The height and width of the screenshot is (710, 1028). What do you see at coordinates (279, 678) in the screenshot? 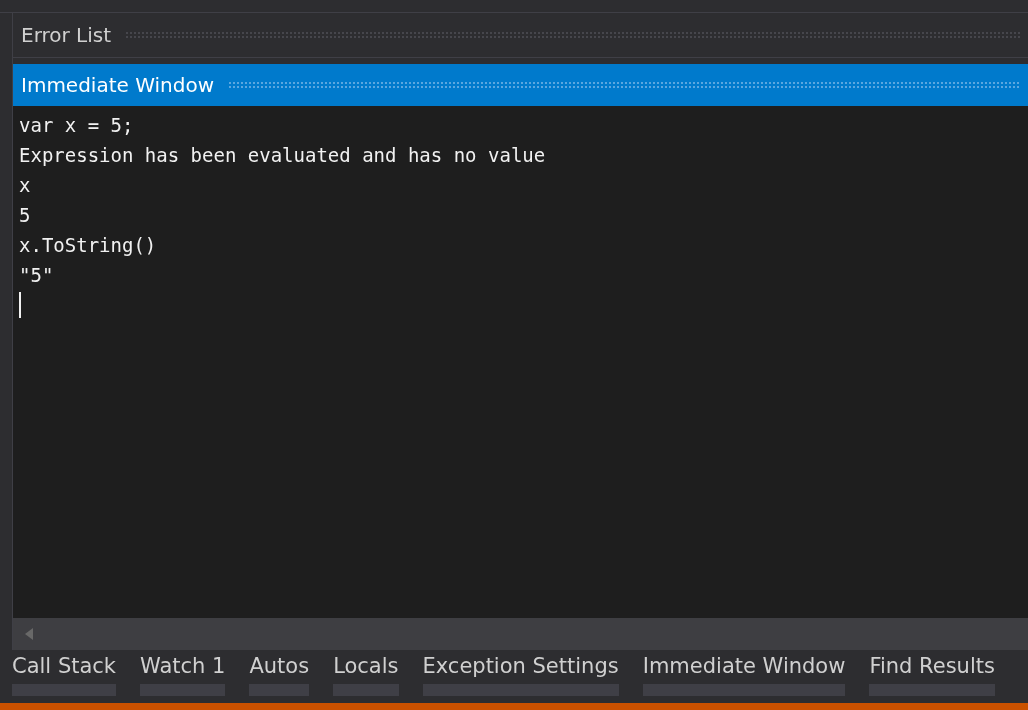
I see `tool-window-tab: Autos` at bounding box center [279, 678].